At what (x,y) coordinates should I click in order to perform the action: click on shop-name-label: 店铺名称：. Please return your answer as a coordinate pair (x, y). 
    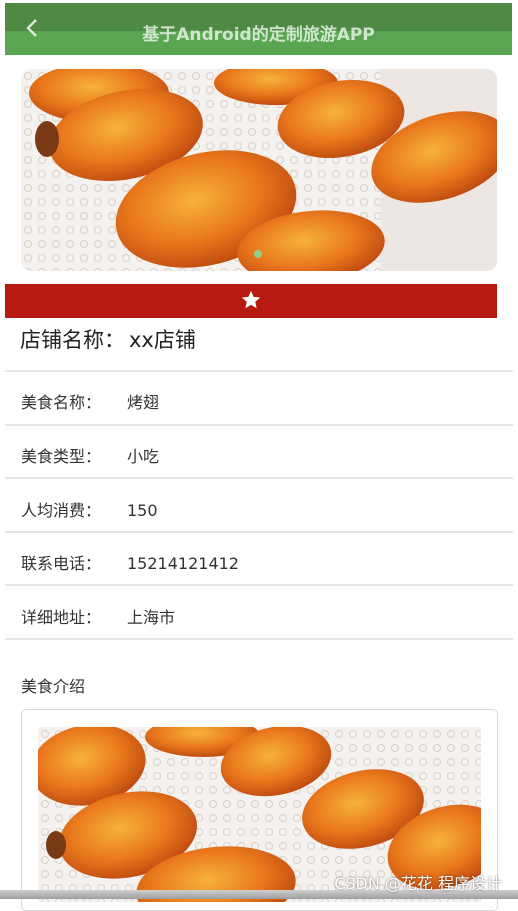
    Looking at the image, I should click on (72, 340).